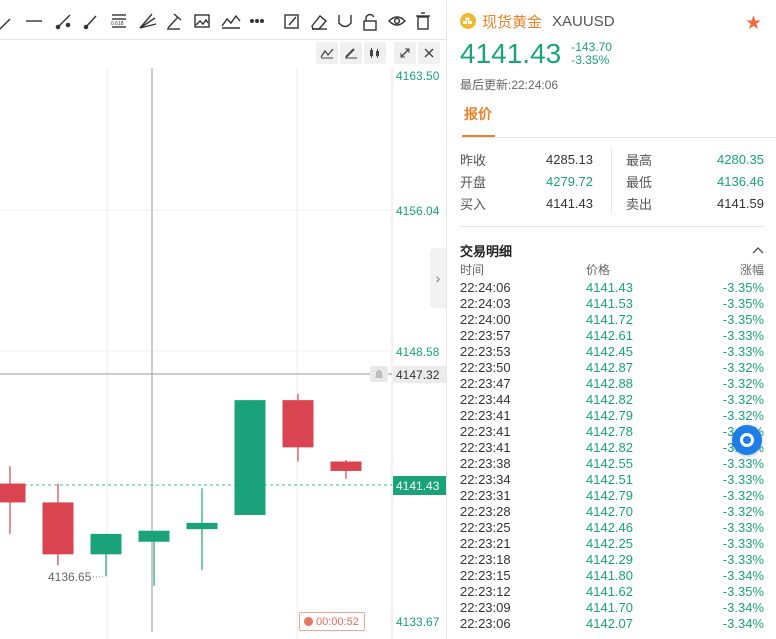 The width and height of the screenshot is (776, 639). What do you see at coordinates (485, 559) in the screenshot?
I see `trade-time: 22:23:18` at bounding box center [485, 559].